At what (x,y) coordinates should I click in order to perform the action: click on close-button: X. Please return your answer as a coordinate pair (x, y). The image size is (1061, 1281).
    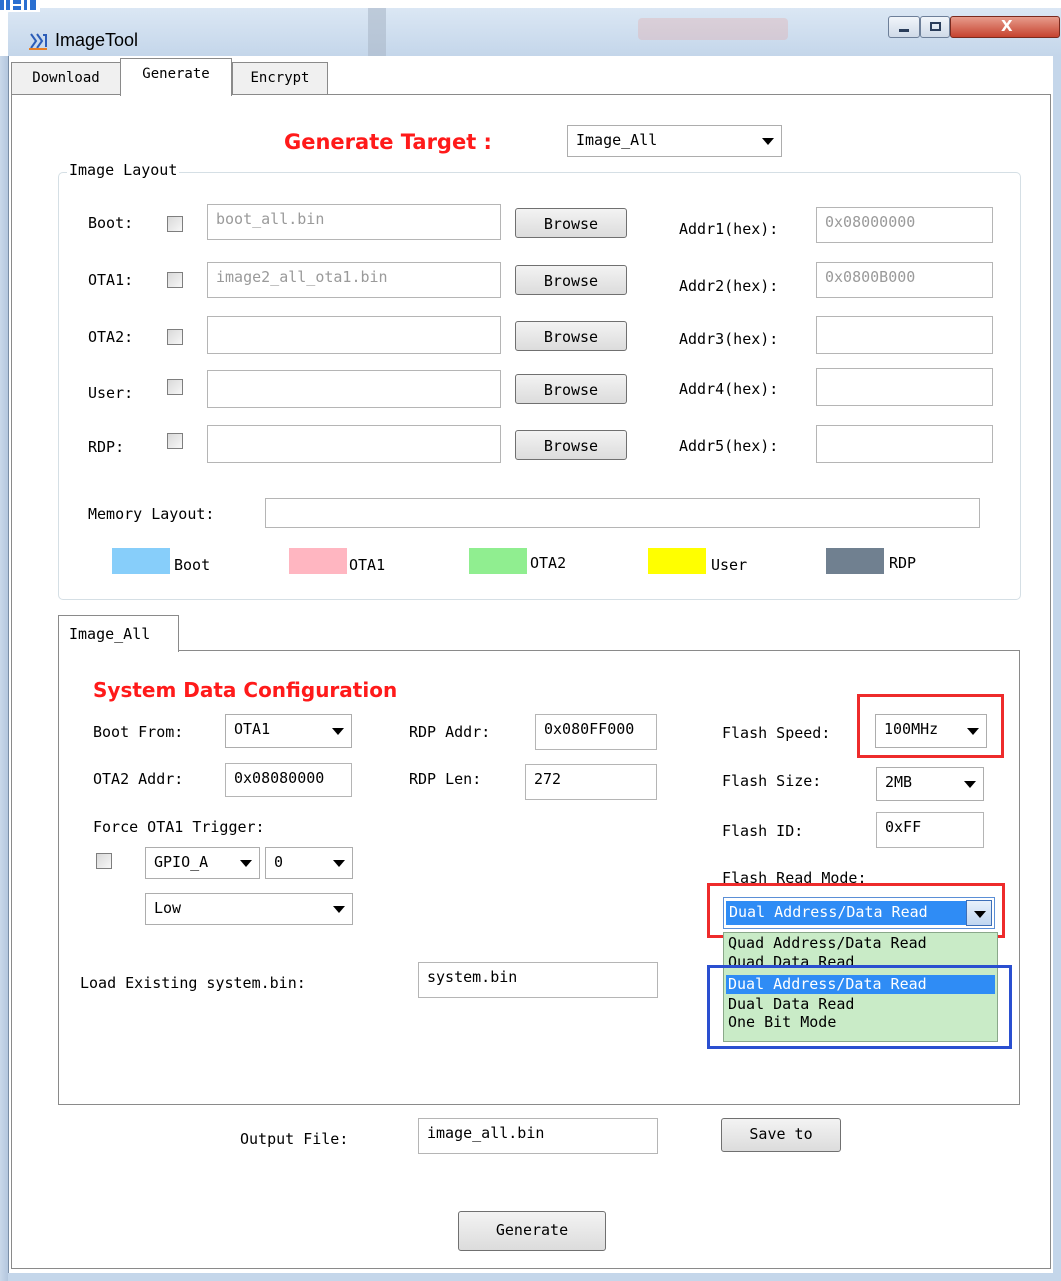
    Looking at the image, I should click on (1005, 27).